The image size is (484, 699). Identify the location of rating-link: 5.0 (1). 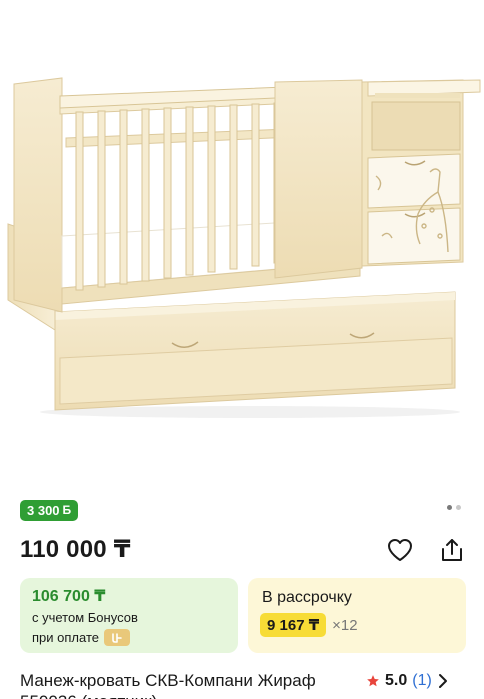
(407, 680).